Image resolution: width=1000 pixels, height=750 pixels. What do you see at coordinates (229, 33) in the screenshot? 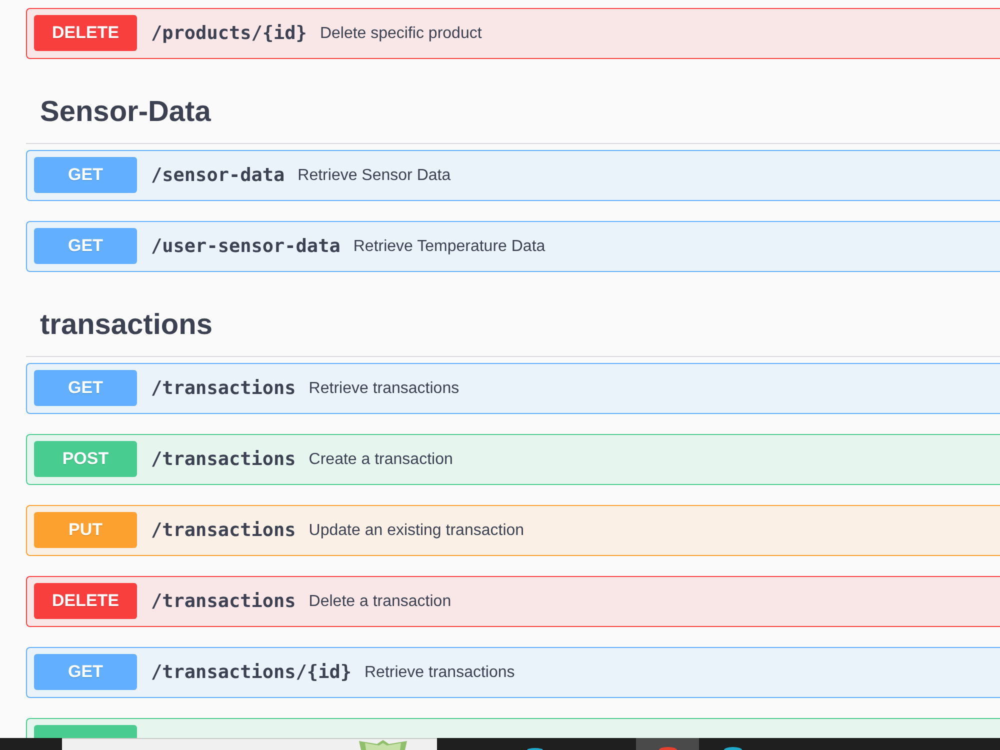
I see `endpoint-path: /products/{id}` at bounding box center [229, 33].